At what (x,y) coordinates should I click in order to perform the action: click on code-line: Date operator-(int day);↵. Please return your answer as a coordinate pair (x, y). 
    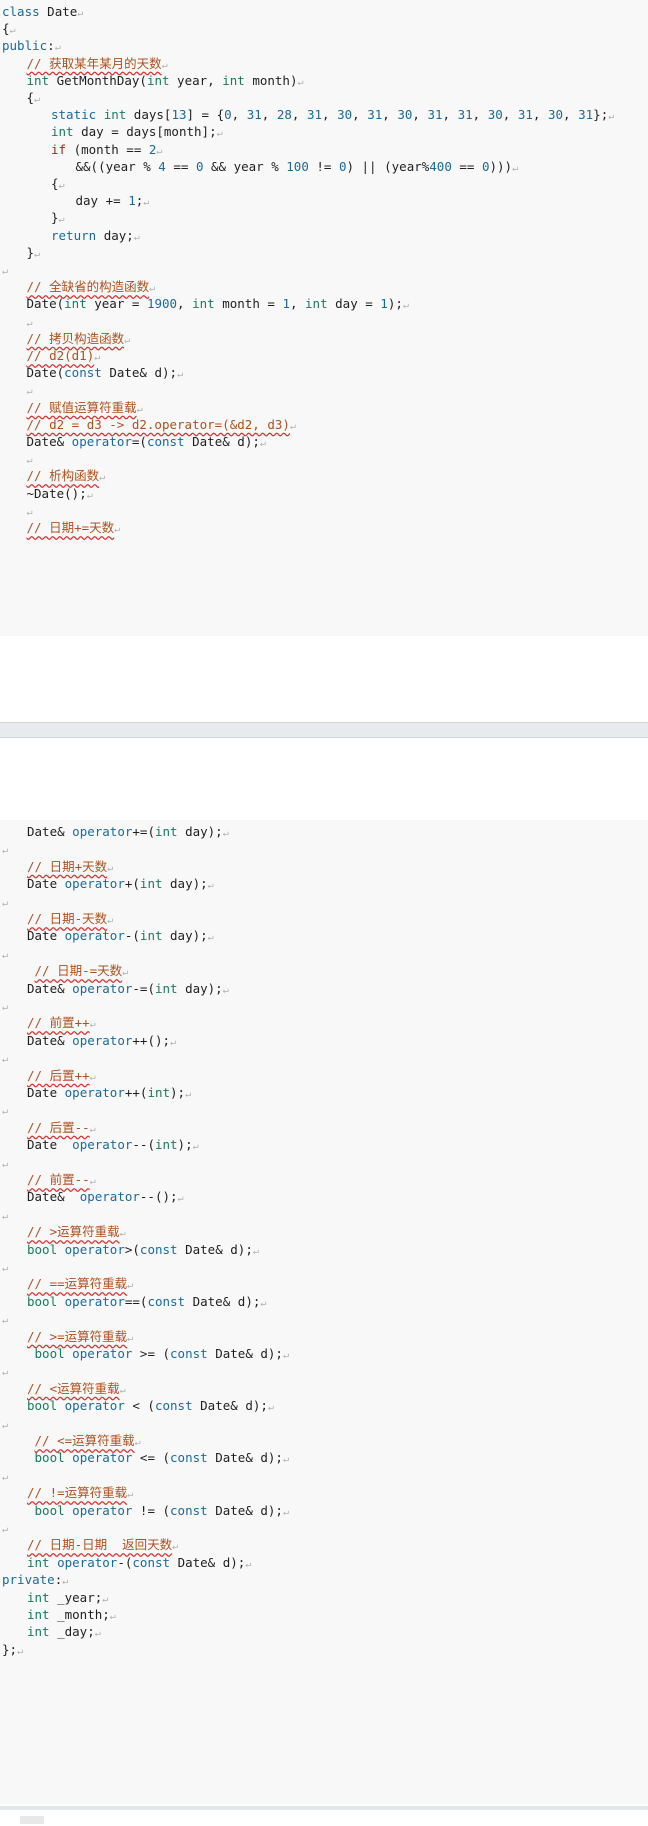
    Looking at the image, I should click on (120, 936).